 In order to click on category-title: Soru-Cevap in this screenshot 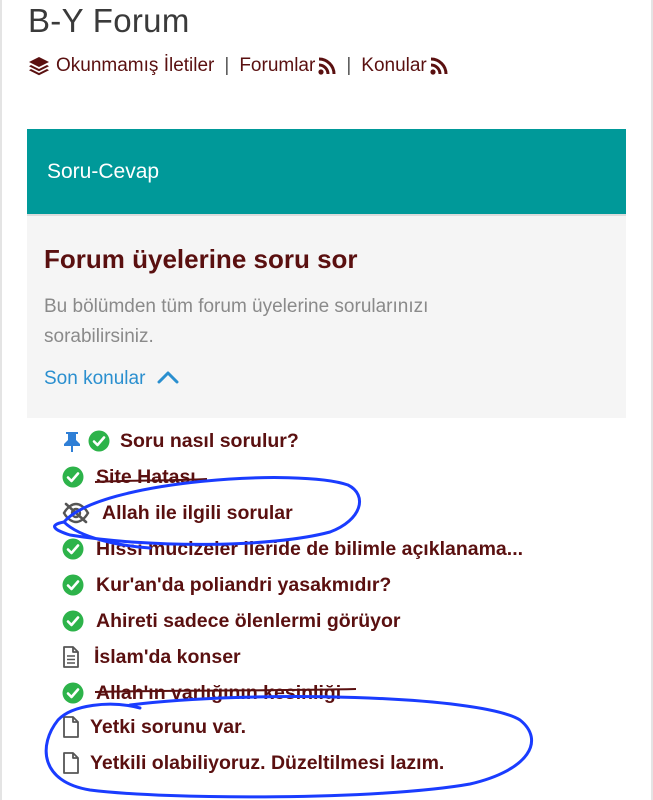, I will do `click(103, 171)`.